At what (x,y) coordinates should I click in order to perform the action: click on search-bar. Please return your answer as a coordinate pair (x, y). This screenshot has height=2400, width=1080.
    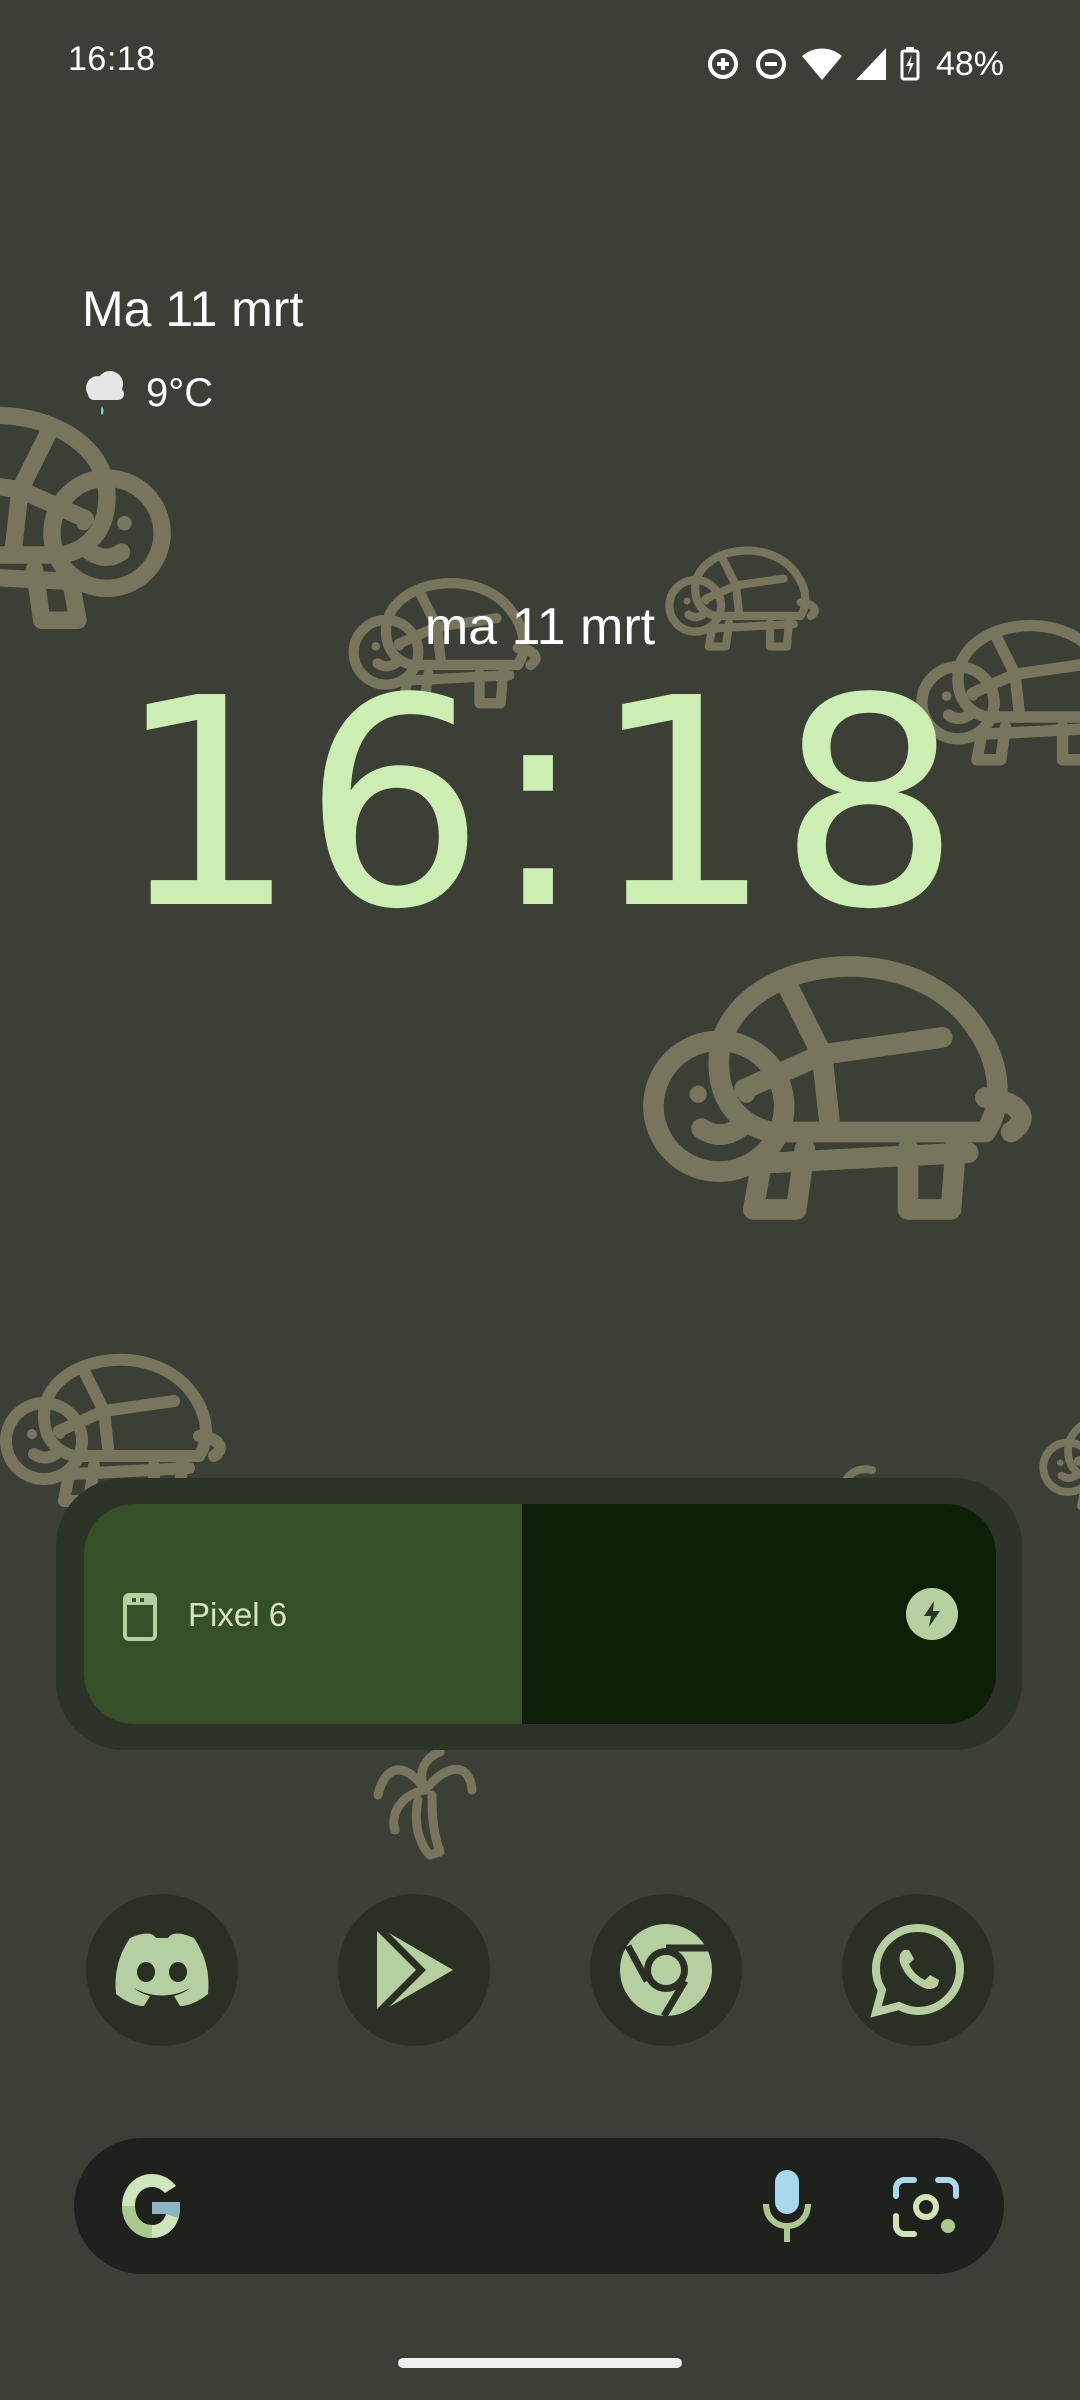
    Looking at the image, I should click on (539, 2206).